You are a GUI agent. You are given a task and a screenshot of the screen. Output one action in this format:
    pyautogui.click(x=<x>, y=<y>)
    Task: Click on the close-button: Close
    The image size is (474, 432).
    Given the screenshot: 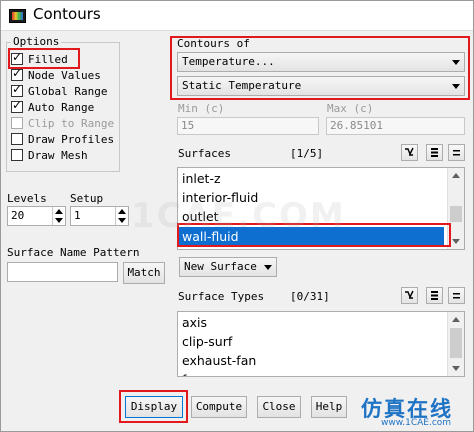 What is the action you would take?
    pyautogui.click(x=279, y=407)
    